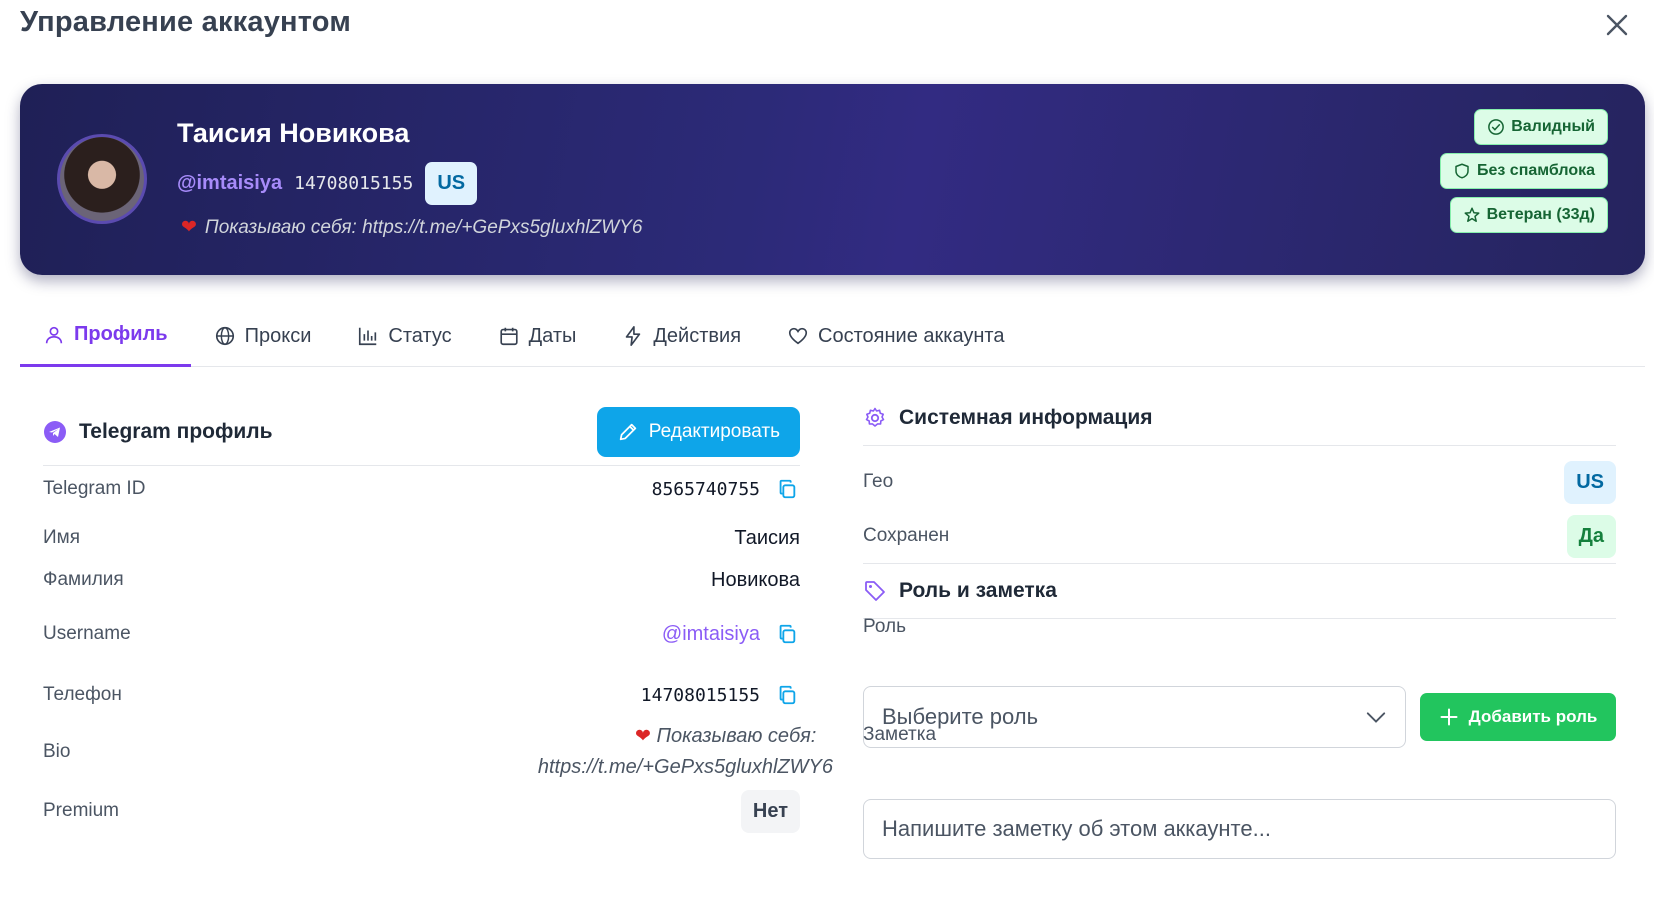 The height and width of the screenshot is (906, 1654). Describe the element at coordinates (895, 336) in the screenshot. I see `tab-account-state: Состояние аккаунта` at that location.